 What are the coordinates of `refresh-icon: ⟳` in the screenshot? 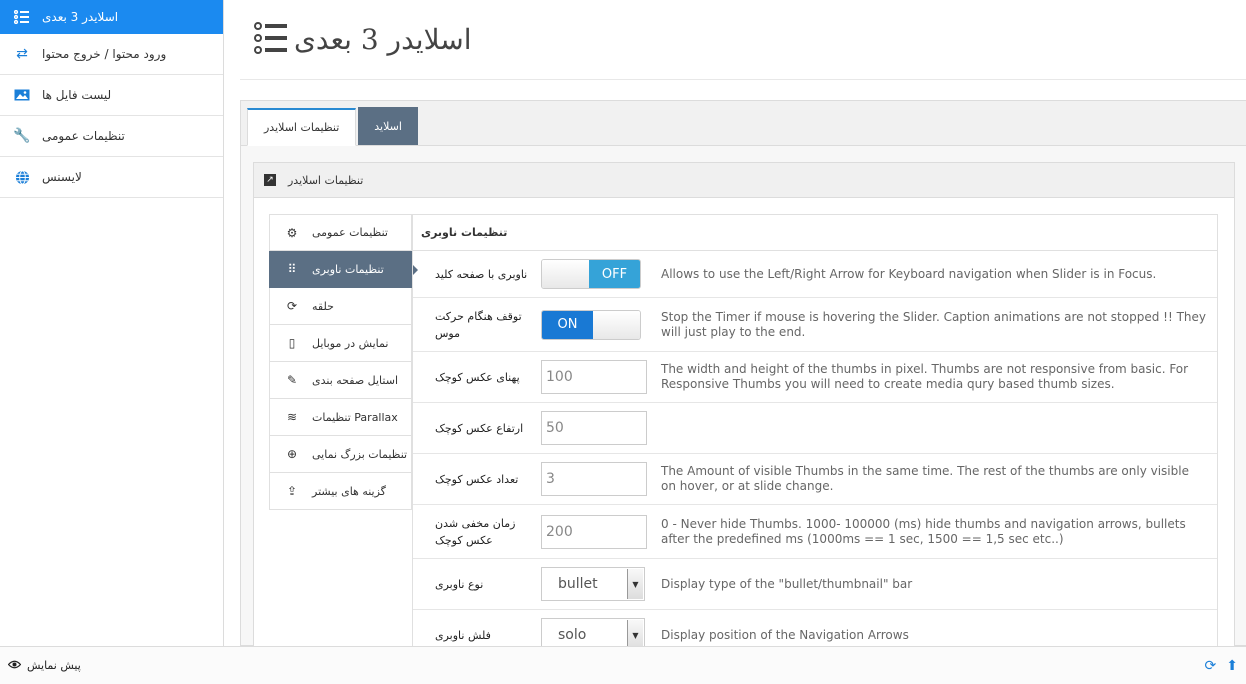 It's located at (1211, 666).